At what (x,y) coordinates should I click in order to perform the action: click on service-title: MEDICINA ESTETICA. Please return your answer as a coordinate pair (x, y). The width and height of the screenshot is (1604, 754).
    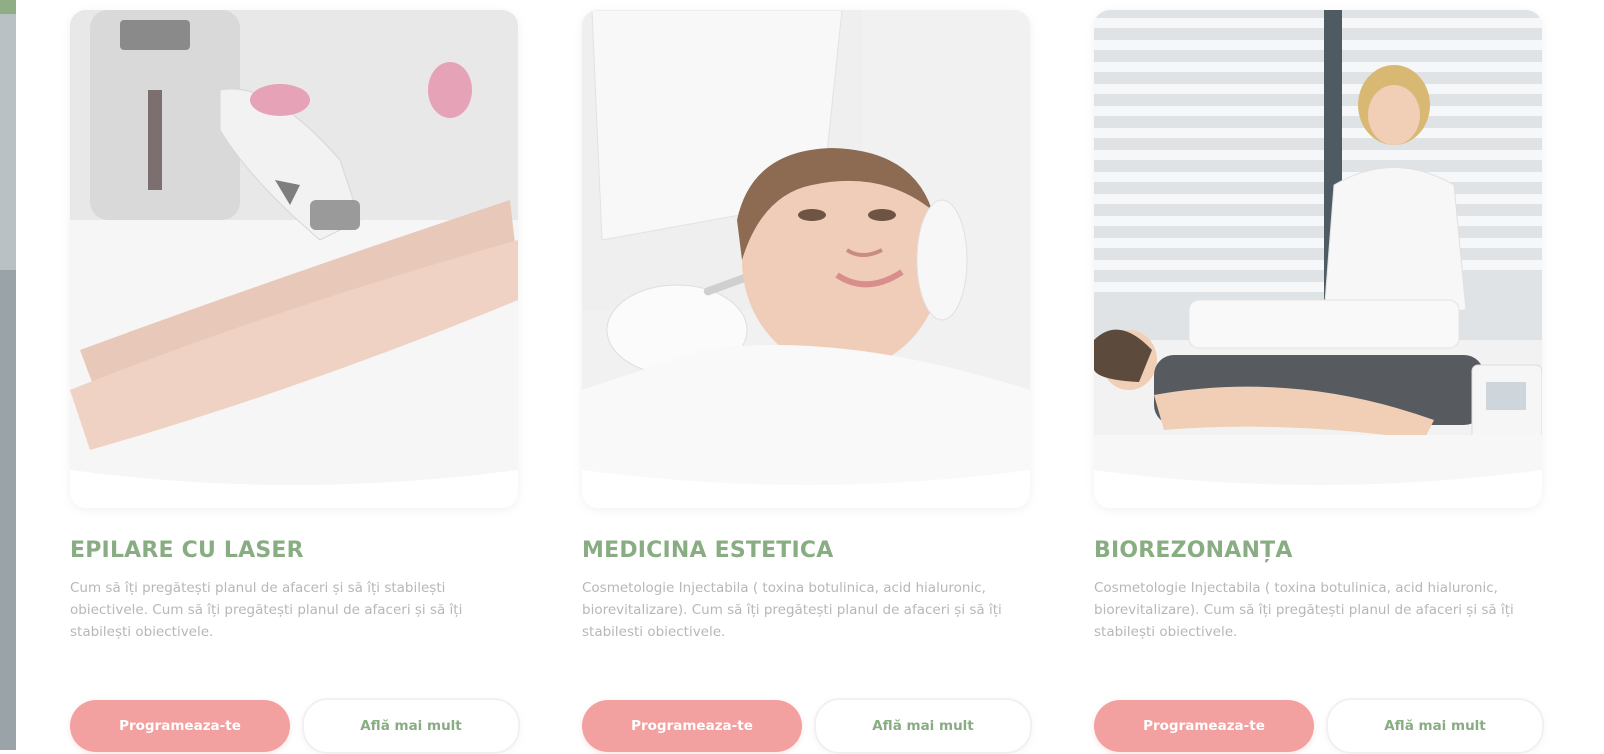
    Looking at the image, I should click on (708, 550).